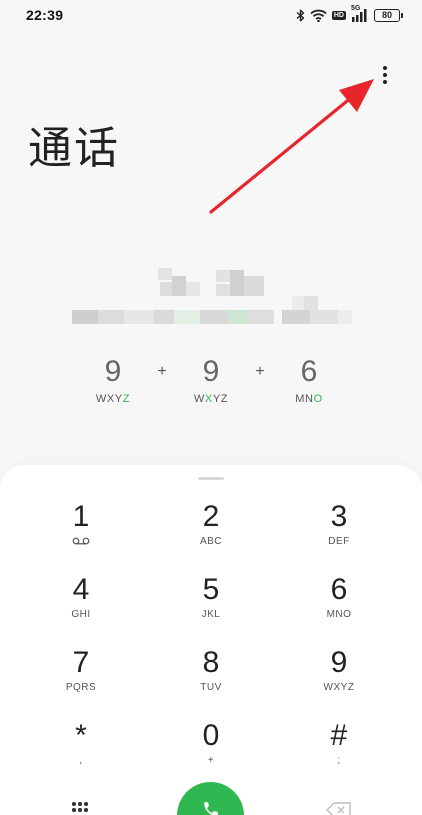  I want to click on key-digit: 8, so click(211, 662).